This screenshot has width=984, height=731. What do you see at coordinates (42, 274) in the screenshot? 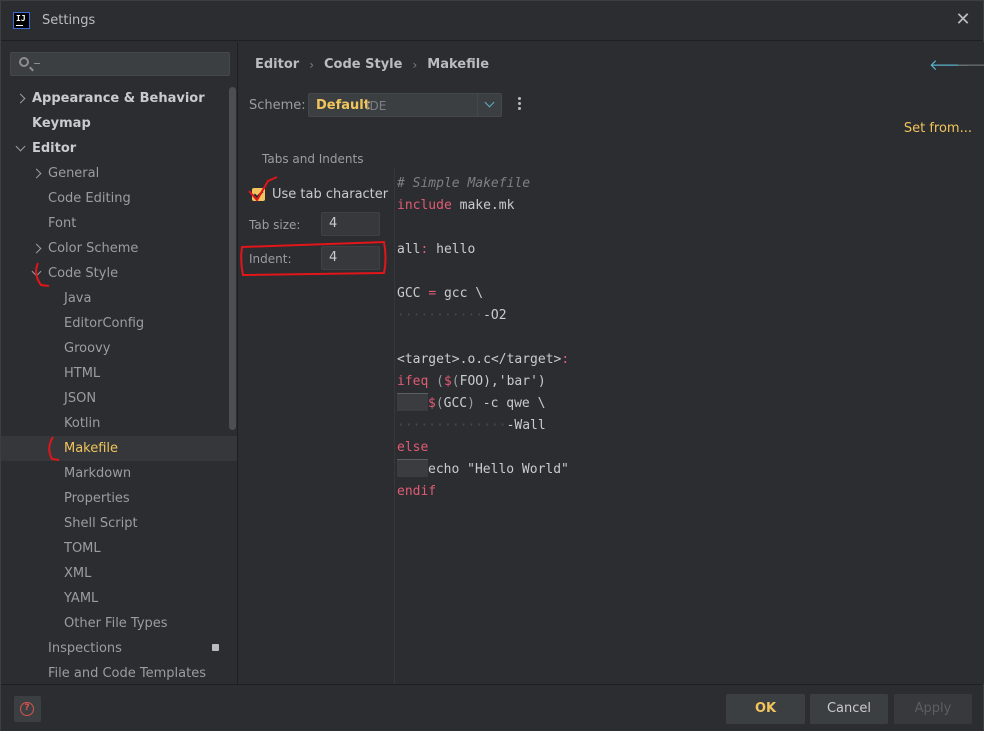
I see `annotation-code-style` at bounding box center [42, 274].